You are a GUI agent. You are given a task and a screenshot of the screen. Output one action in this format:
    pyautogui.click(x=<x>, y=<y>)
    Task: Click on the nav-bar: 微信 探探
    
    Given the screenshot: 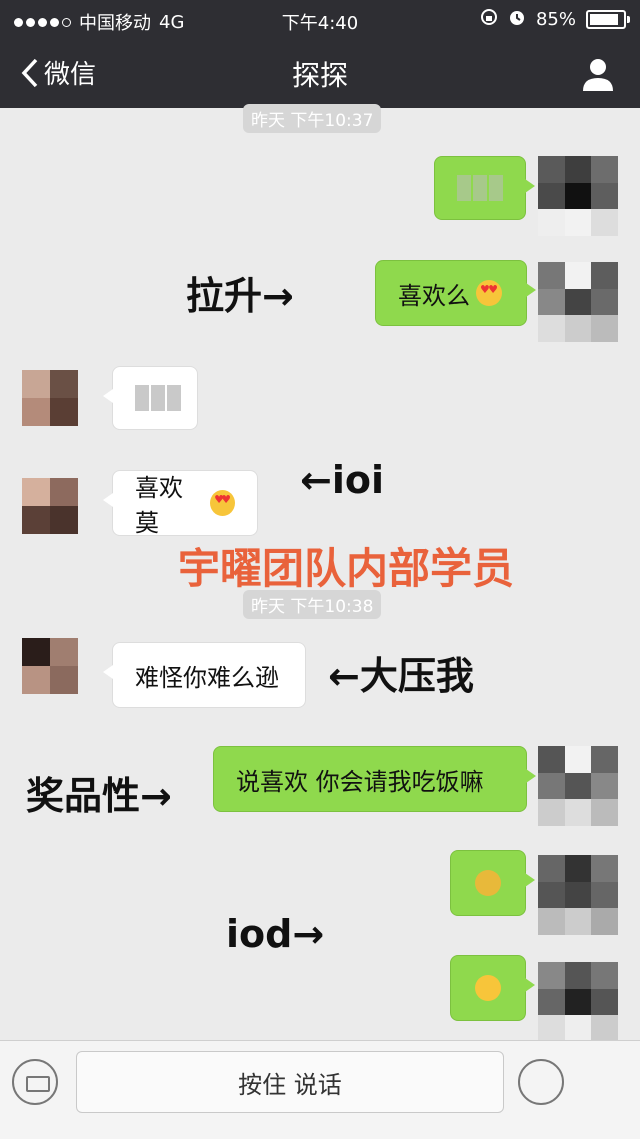 What is the action you would take?
    pyautogui.click(x=320, y=74)
    